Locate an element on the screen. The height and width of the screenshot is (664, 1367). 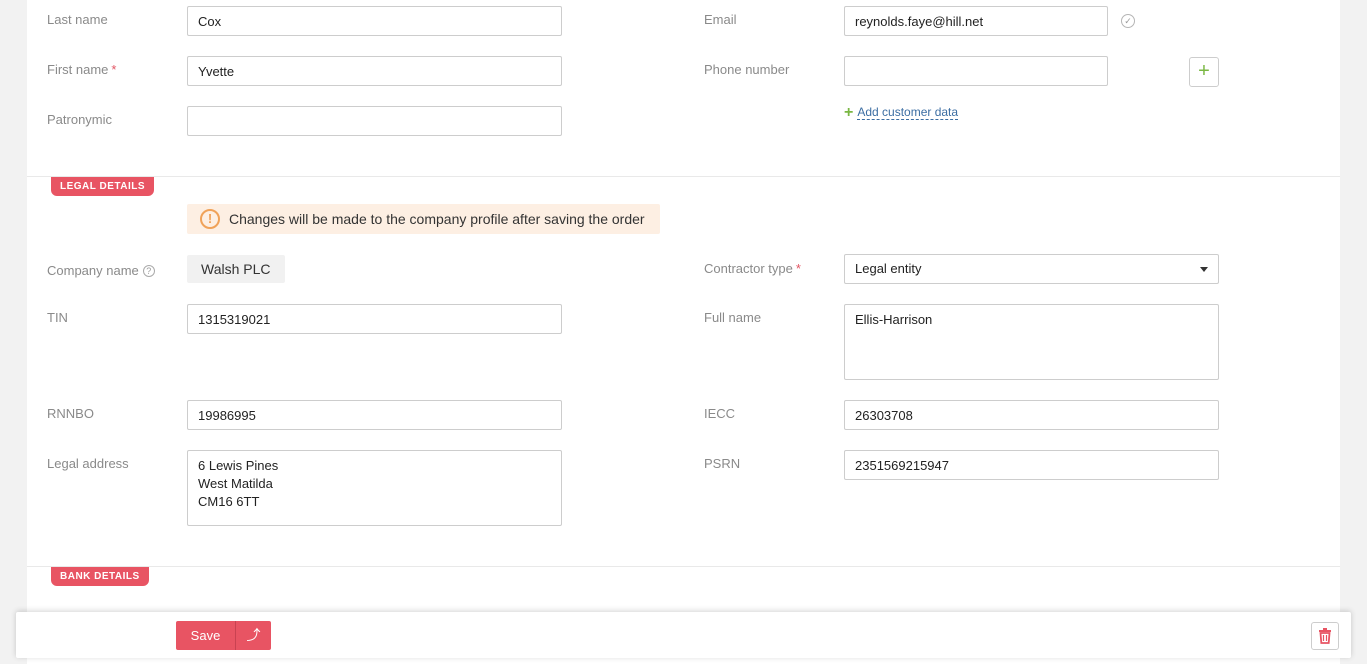
tin-label: TIN is located at coordinates (57, 317).